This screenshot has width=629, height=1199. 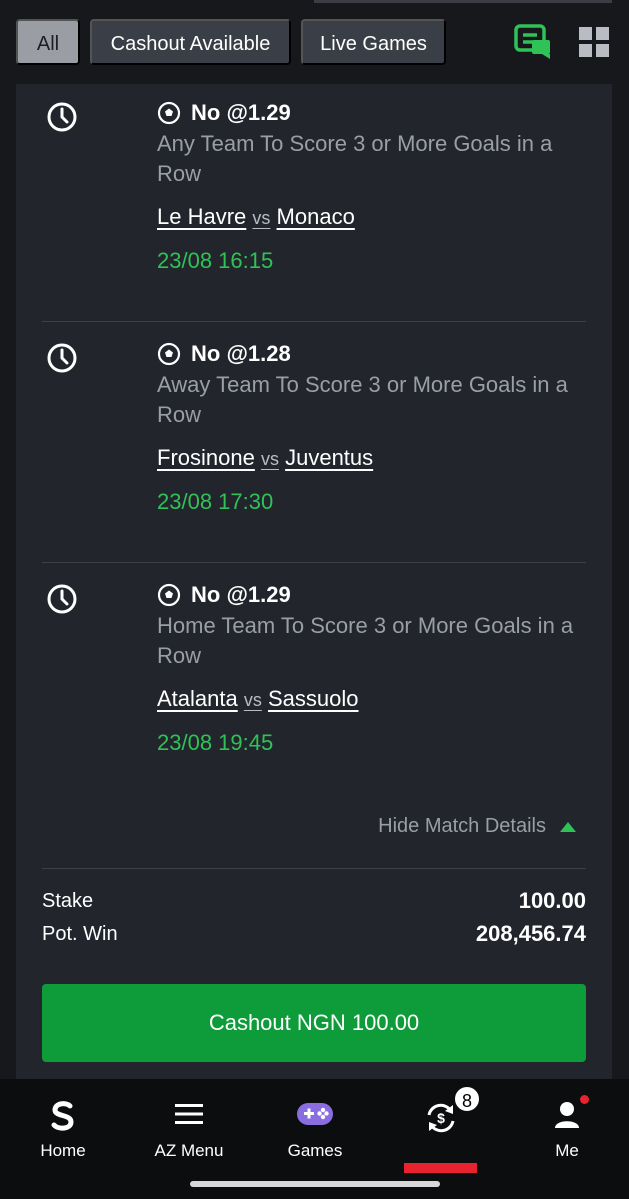 I want to click on stake-row: Stake 100.00, so click(x=314, y=901).